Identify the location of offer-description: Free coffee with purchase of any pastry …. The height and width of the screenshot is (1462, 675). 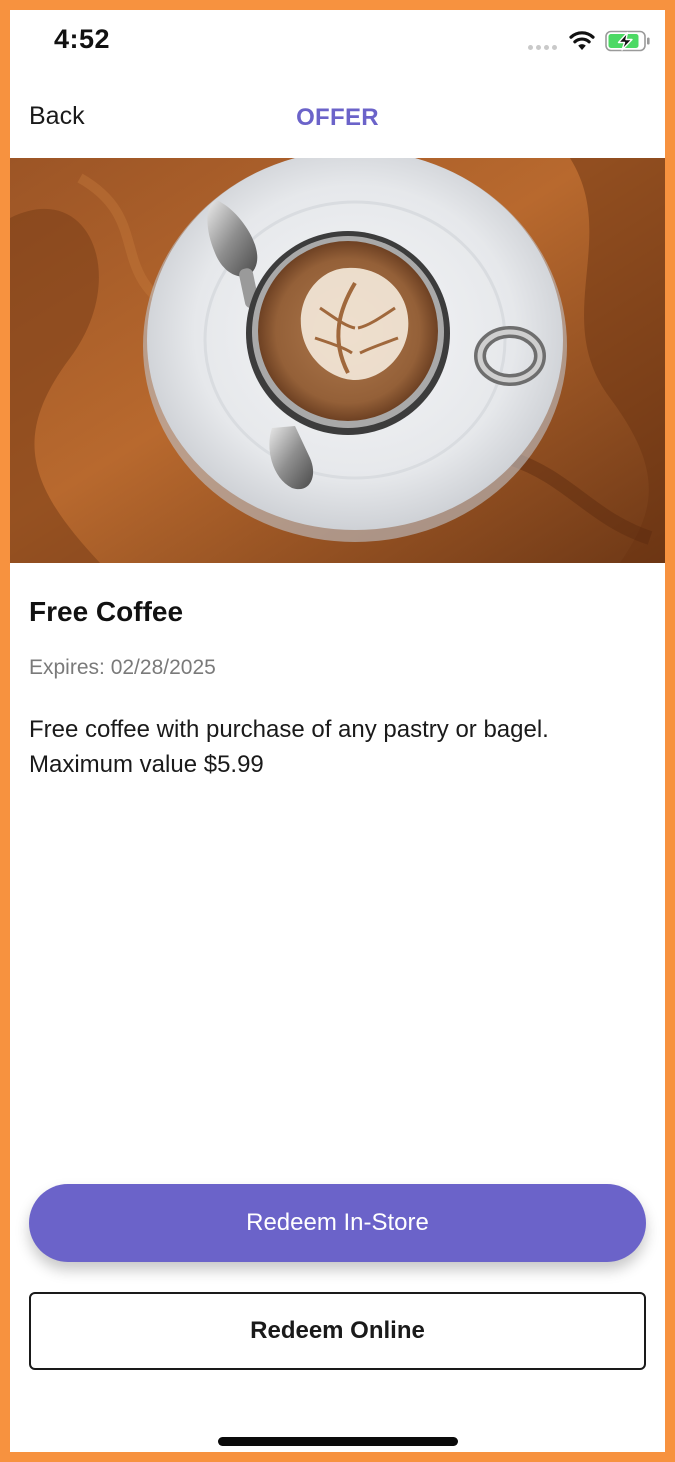
(339, 747).